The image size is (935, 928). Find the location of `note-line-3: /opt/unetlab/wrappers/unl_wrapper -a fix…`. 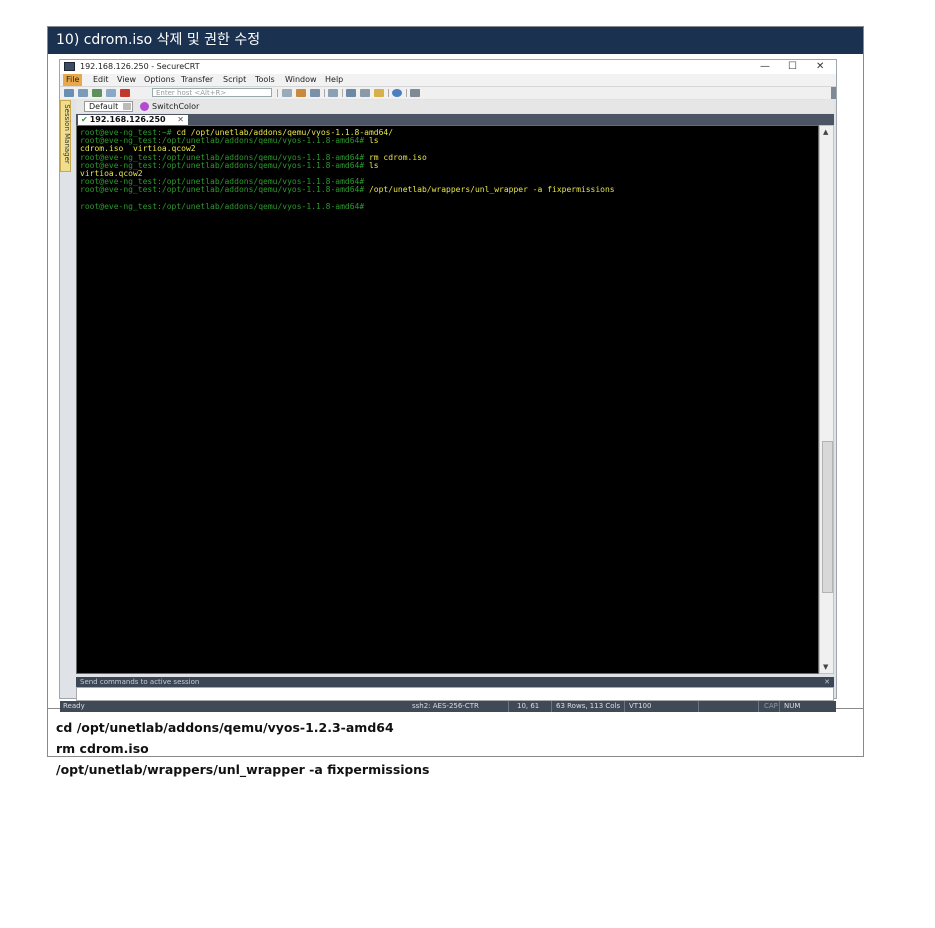

note-line-3: /opt/unetlab/wrappers/unl_wrapper -a fix… is located at coordinates (243, 769).